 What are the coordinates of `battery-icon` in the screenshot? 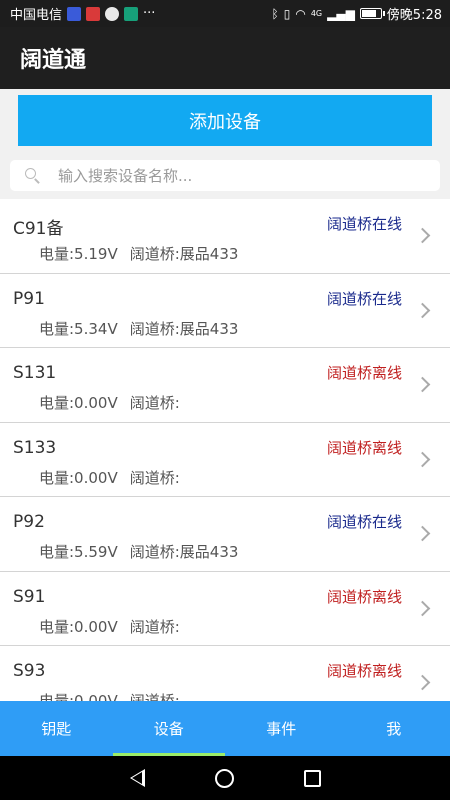 It's located at (372, 13).